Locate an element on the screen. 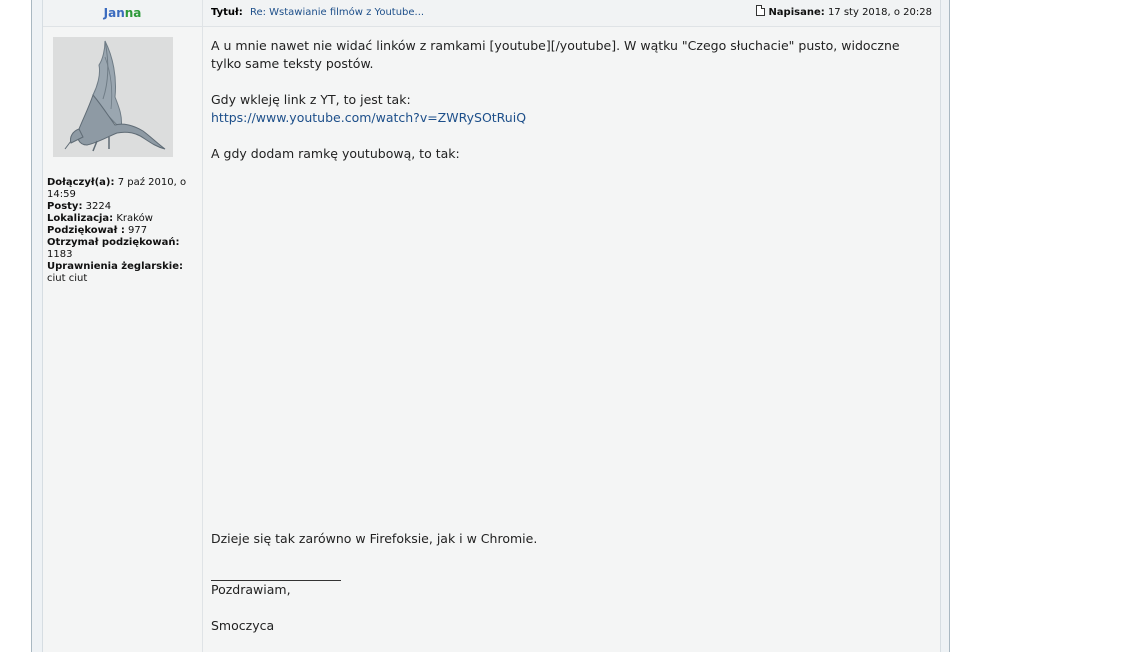  thanked-label: Podziękował : is located at coordinates (86, 230).